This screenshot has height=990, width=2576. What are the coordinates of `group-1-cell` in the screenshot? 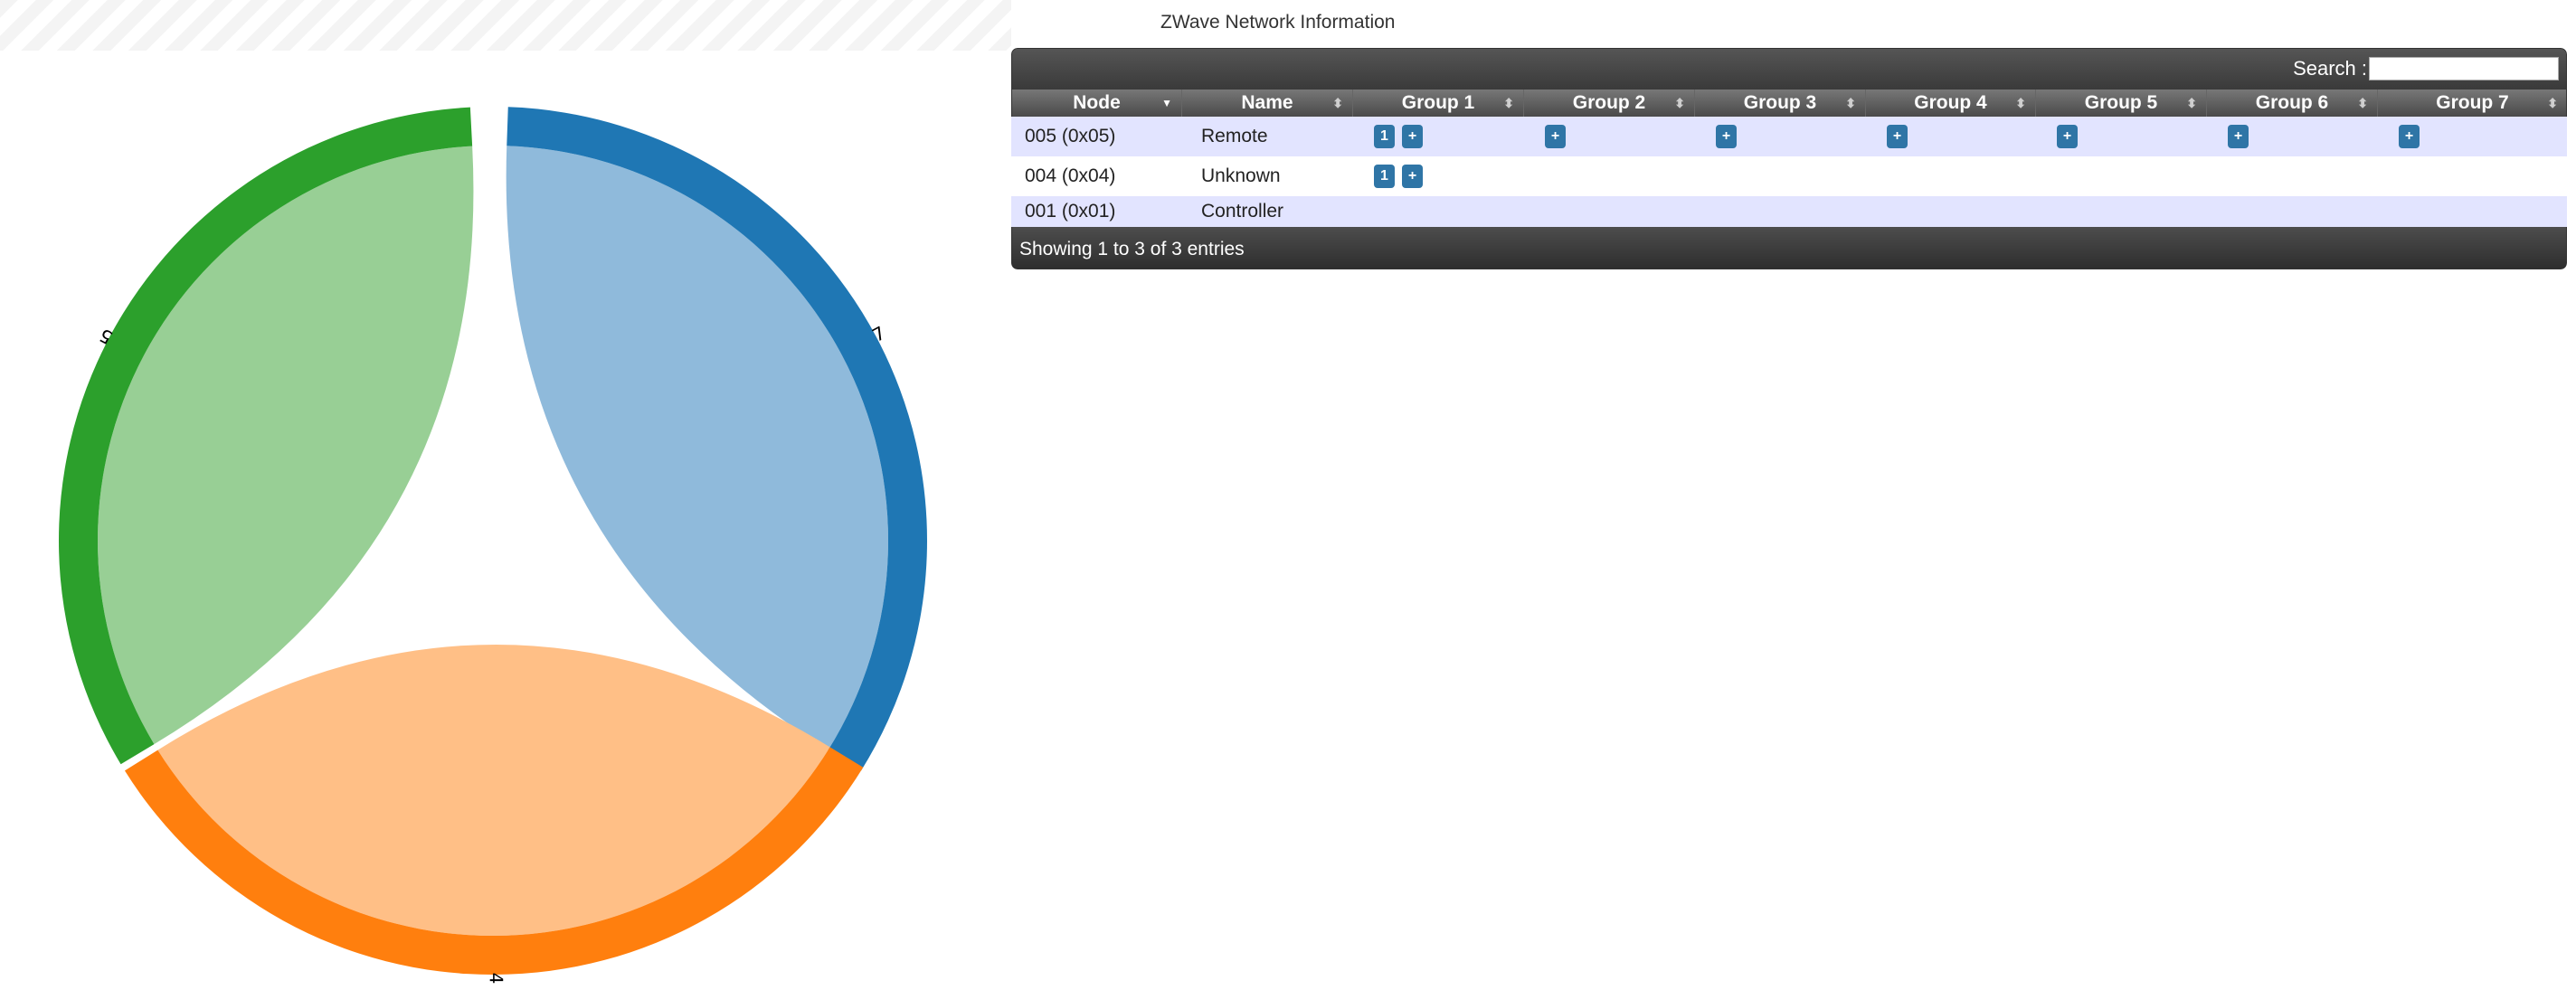 It's located at (1438, 211).